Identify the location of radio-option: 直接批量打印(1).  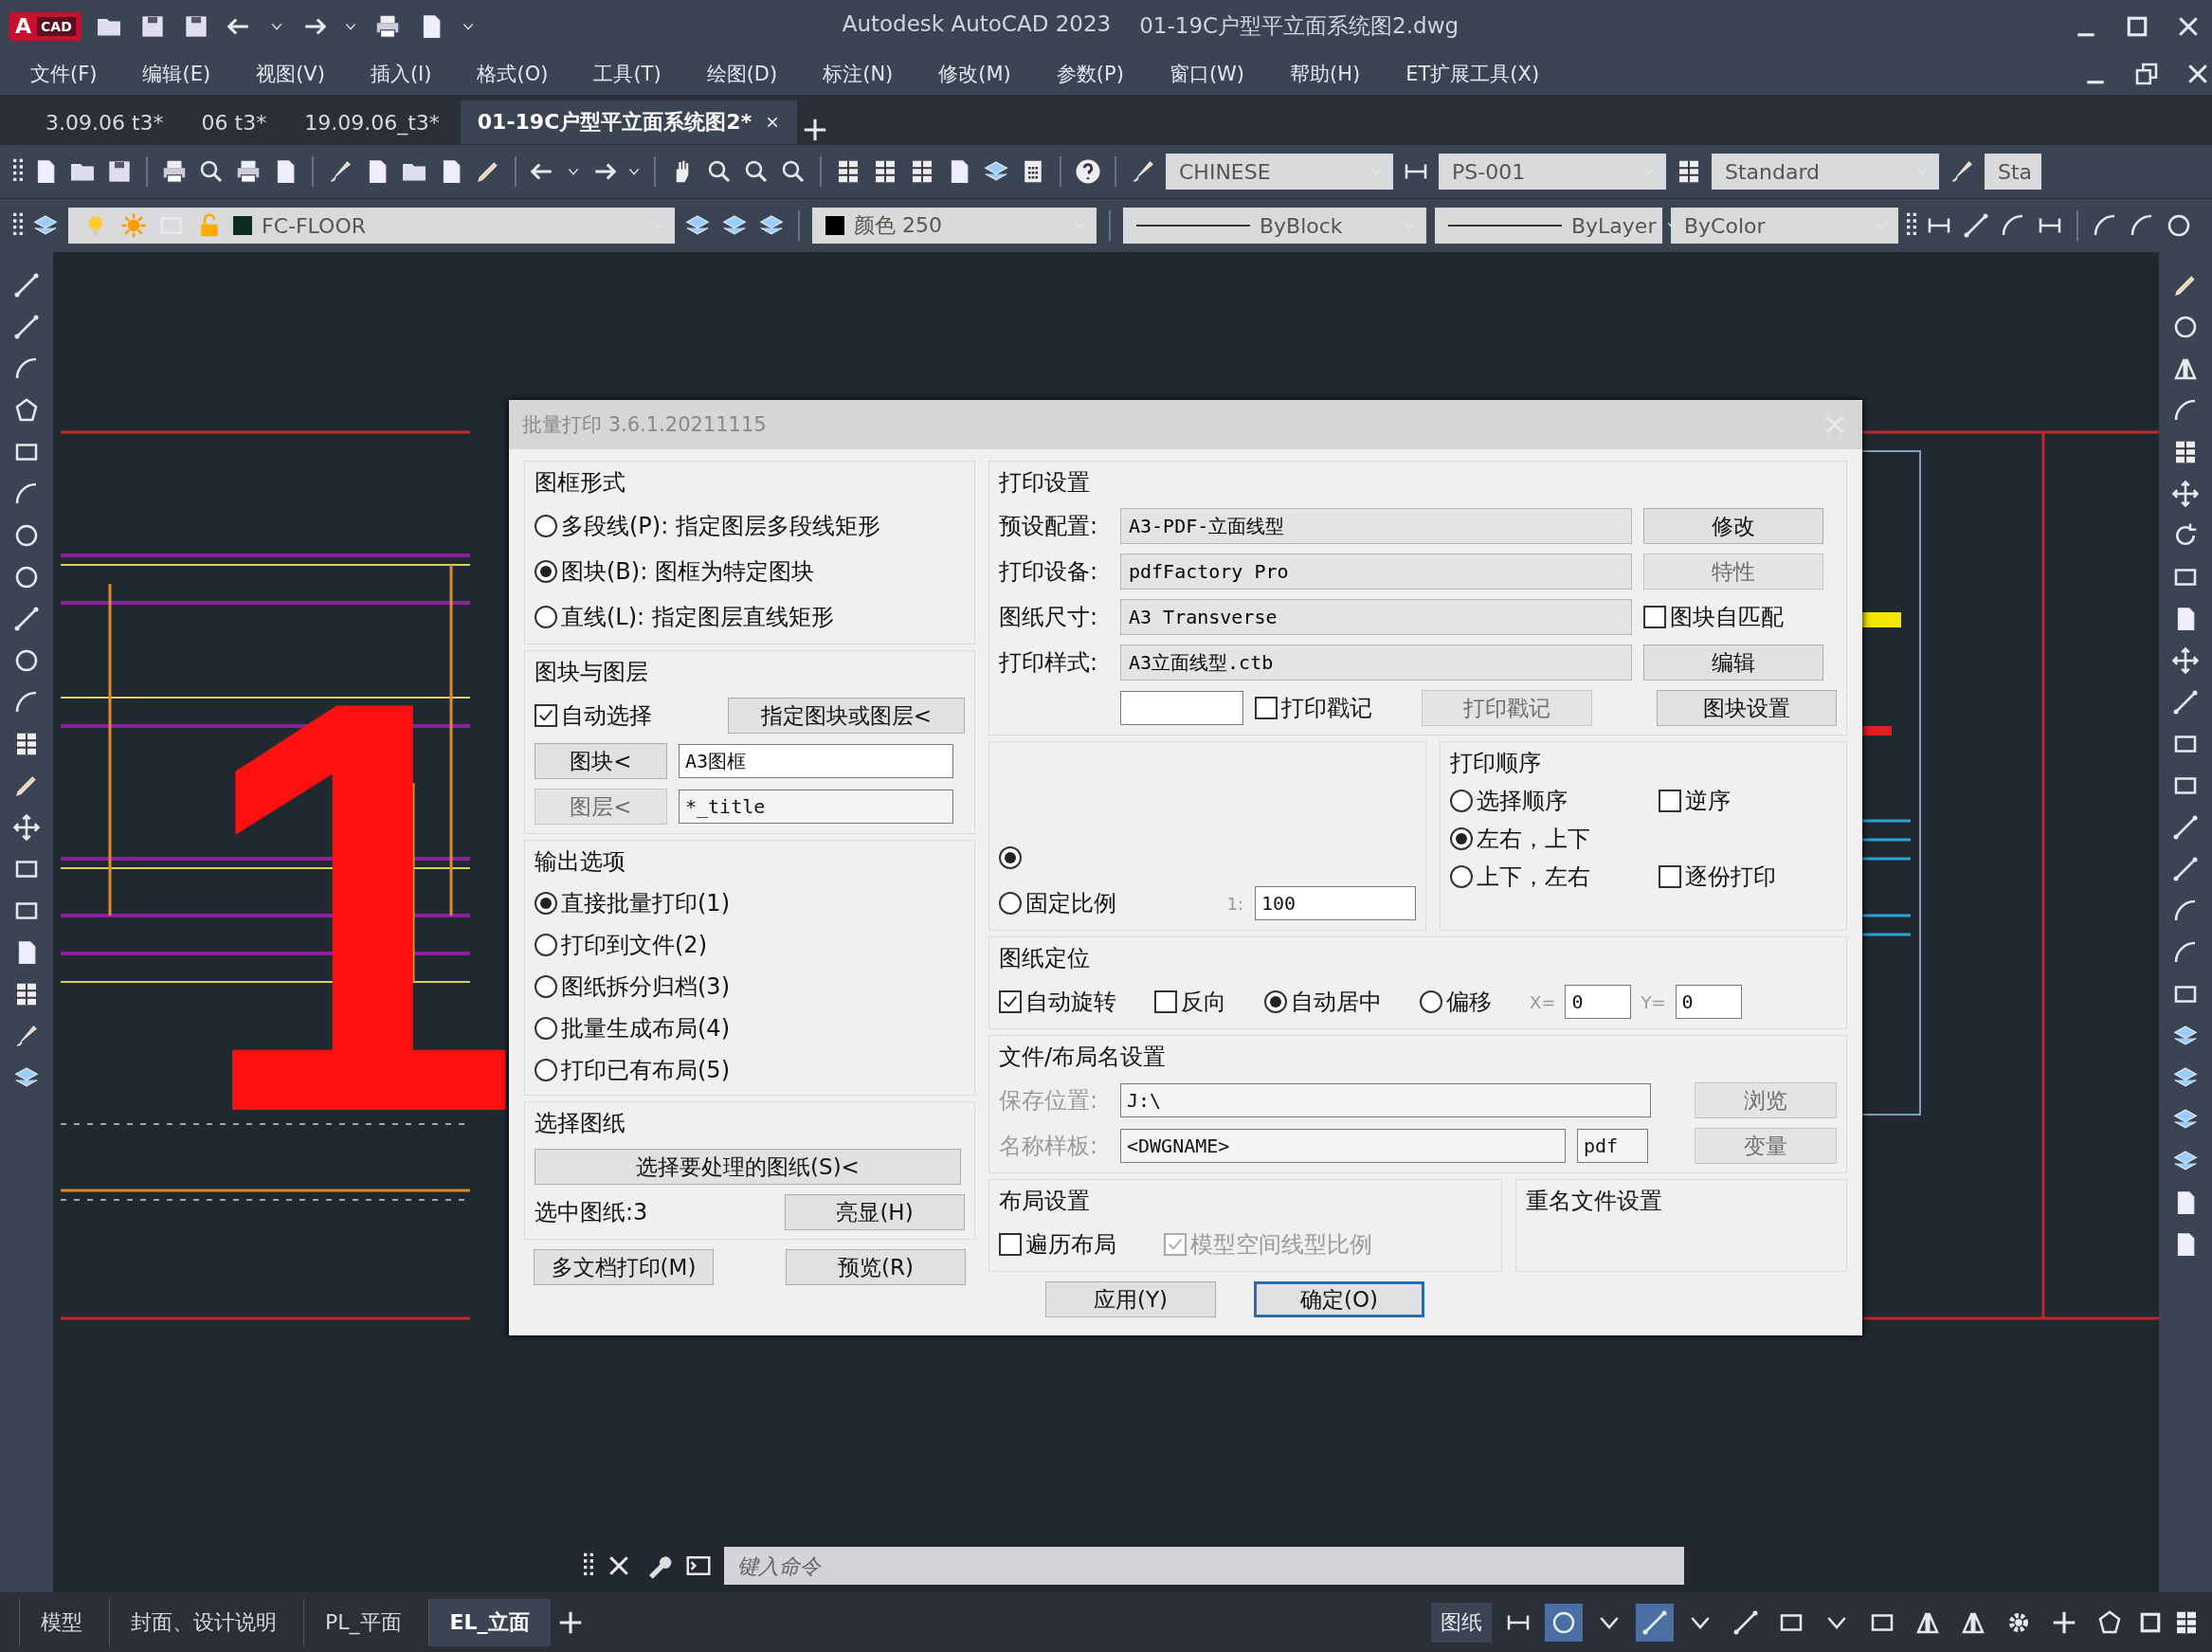
(632, 903).